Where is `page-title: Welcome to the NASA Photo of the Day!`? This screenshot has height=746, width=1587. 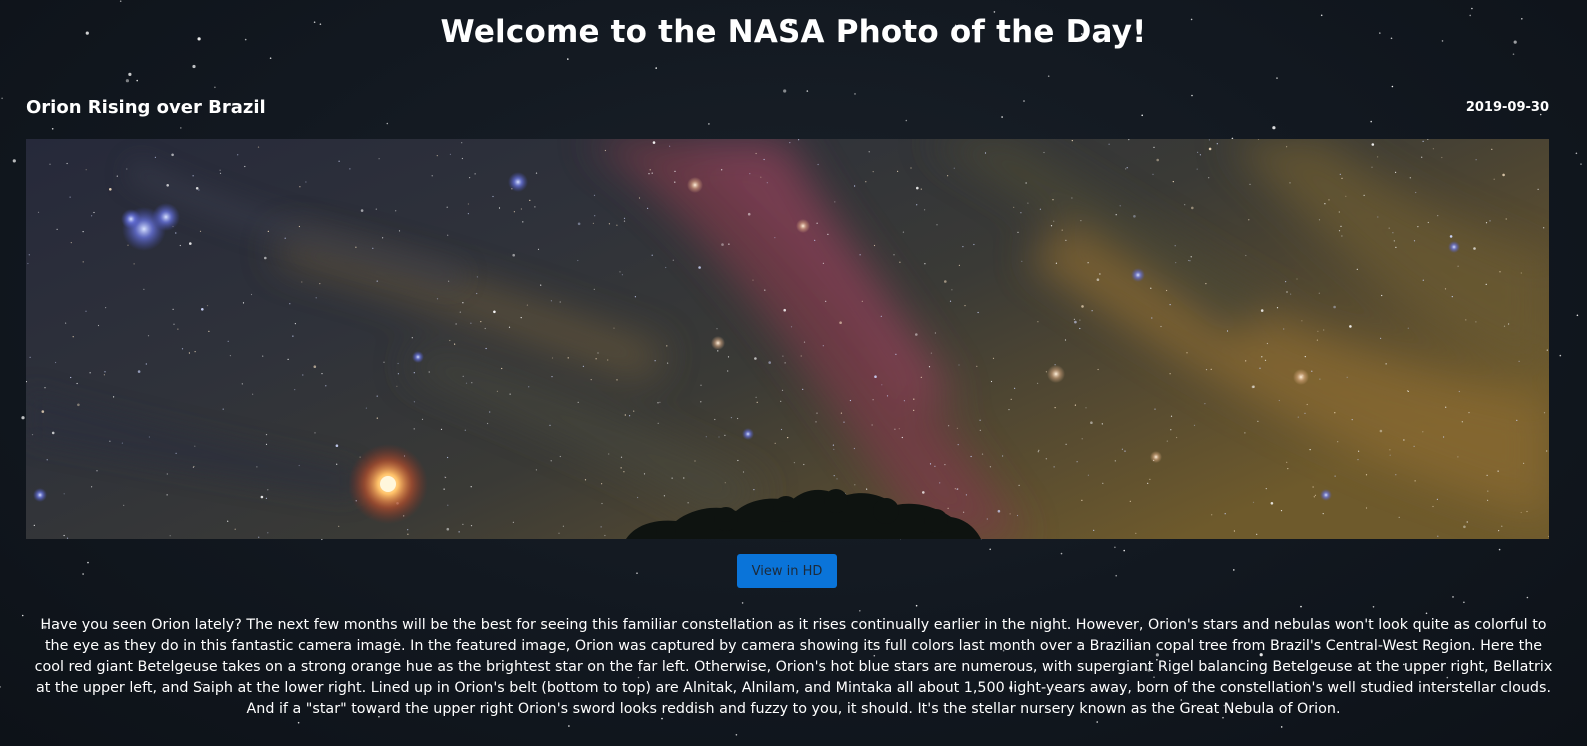 page-title: Welcome to the NASA Photo of the Day! is located at coordinates (793, 32).